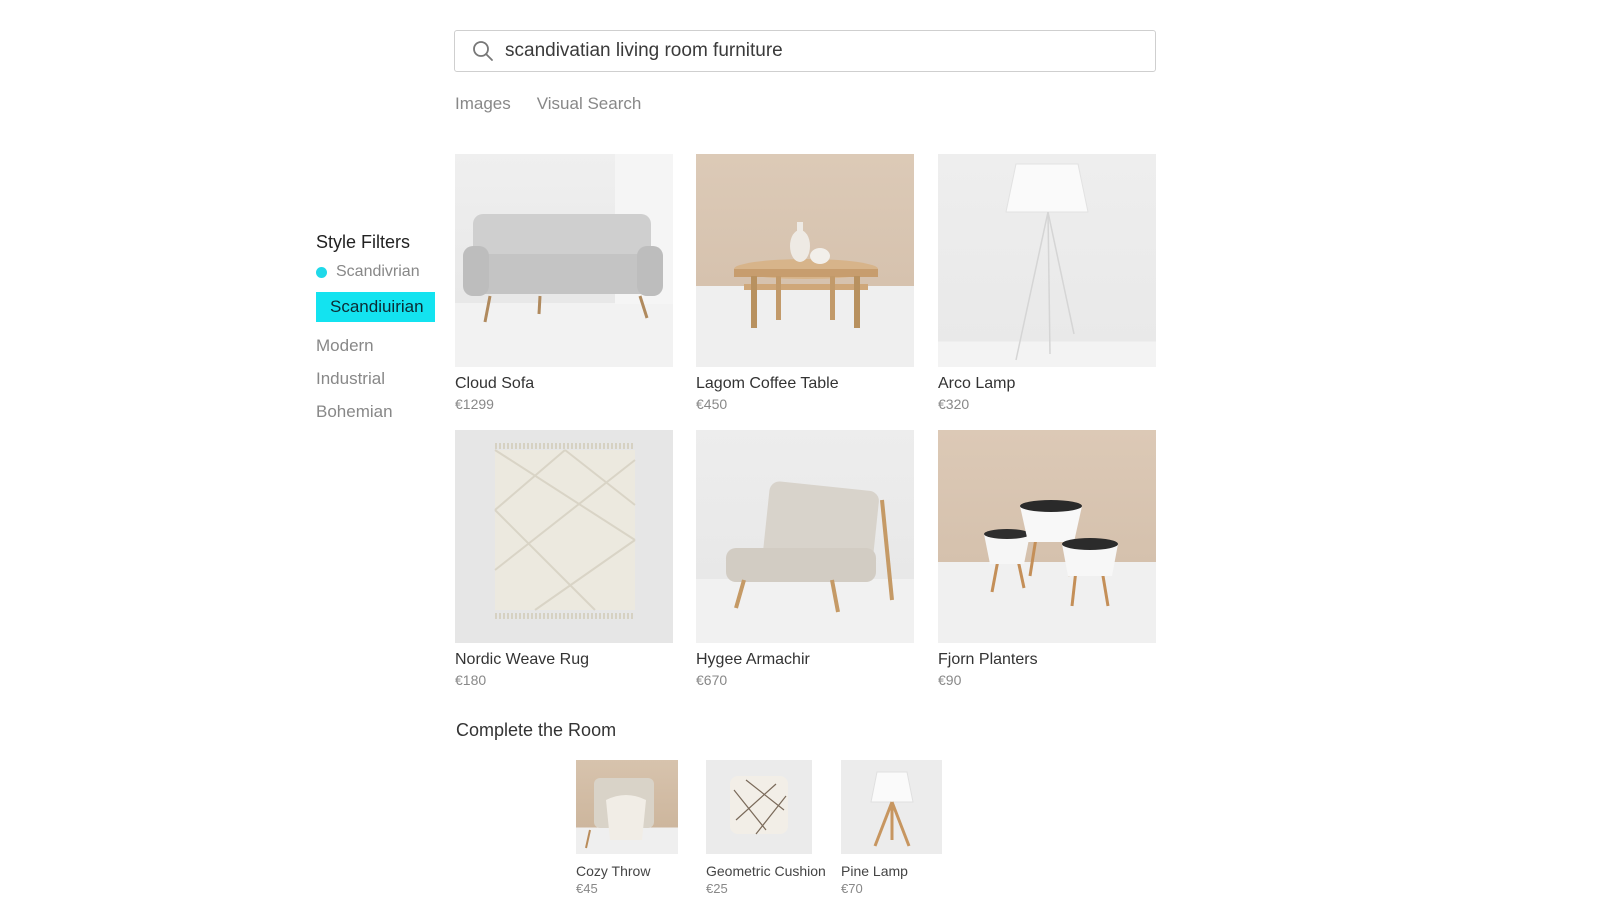 The image size is (1600, 900). What do you see at coordinates (1047, 260) in the screenshot?
I see `floor-lamp-icon` at bounding box center [1047, 260].